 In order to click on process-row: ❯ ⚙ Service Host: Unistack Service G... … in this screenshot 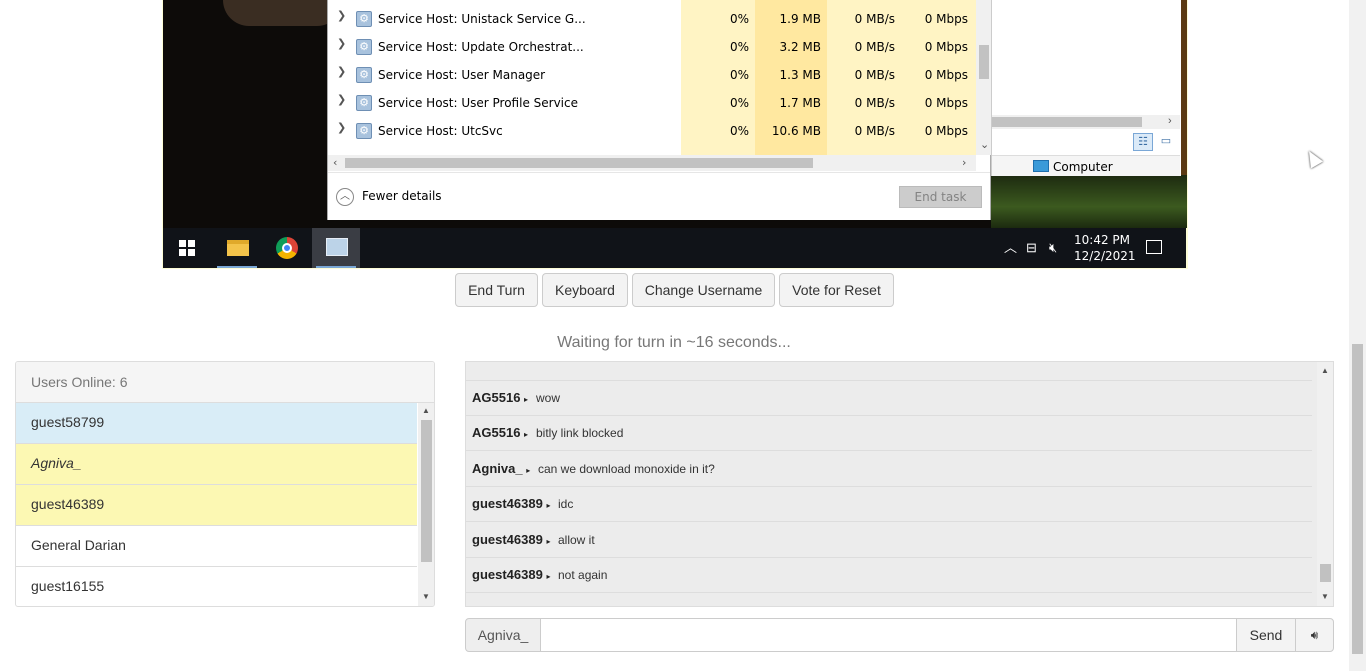, I will do `click(652, 17)`.